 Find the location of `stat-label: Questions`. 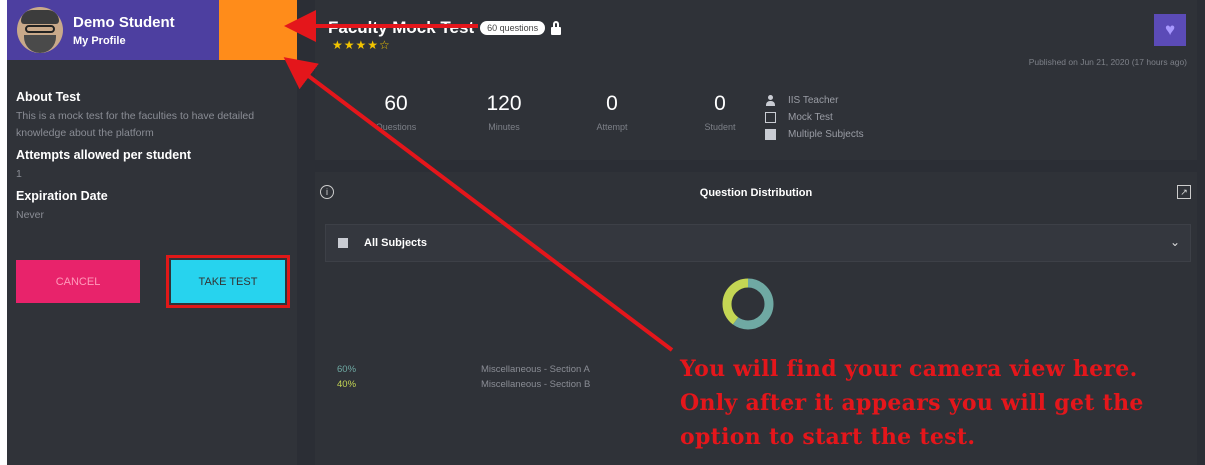

stat-label: Questions is located at coordinates (396, 127).